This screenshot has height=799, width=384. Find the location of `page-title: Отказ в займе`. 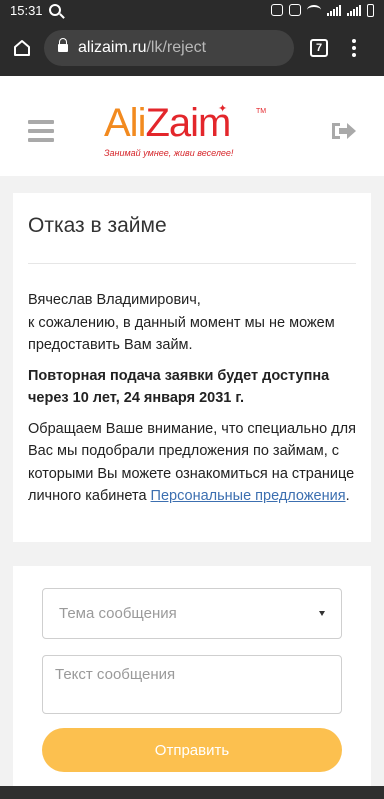

page-title: Отказ в займе is located at coordinates (97, 225).